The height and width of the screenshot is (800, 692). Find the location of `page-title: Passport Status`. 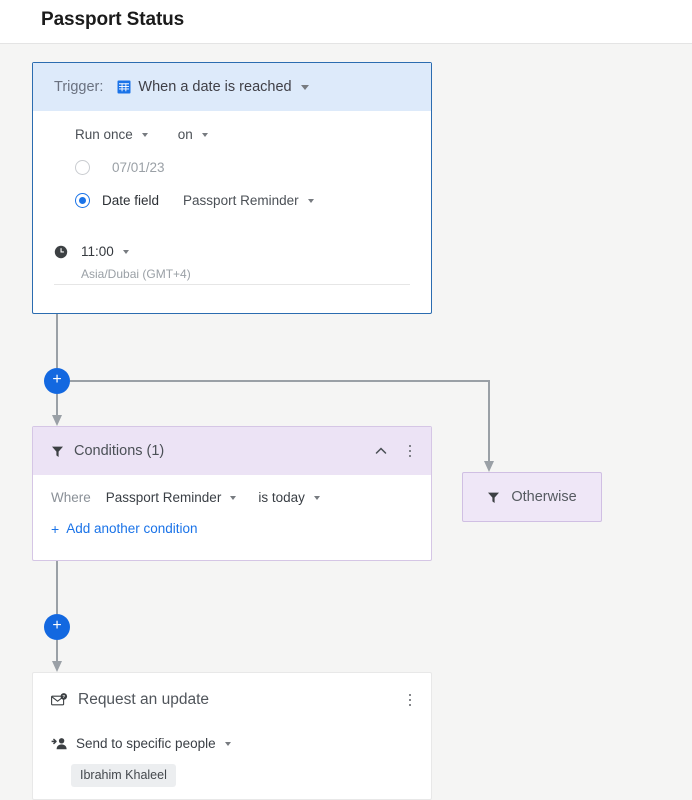

page-title: Passport Status is located at coordinates (113, 19).